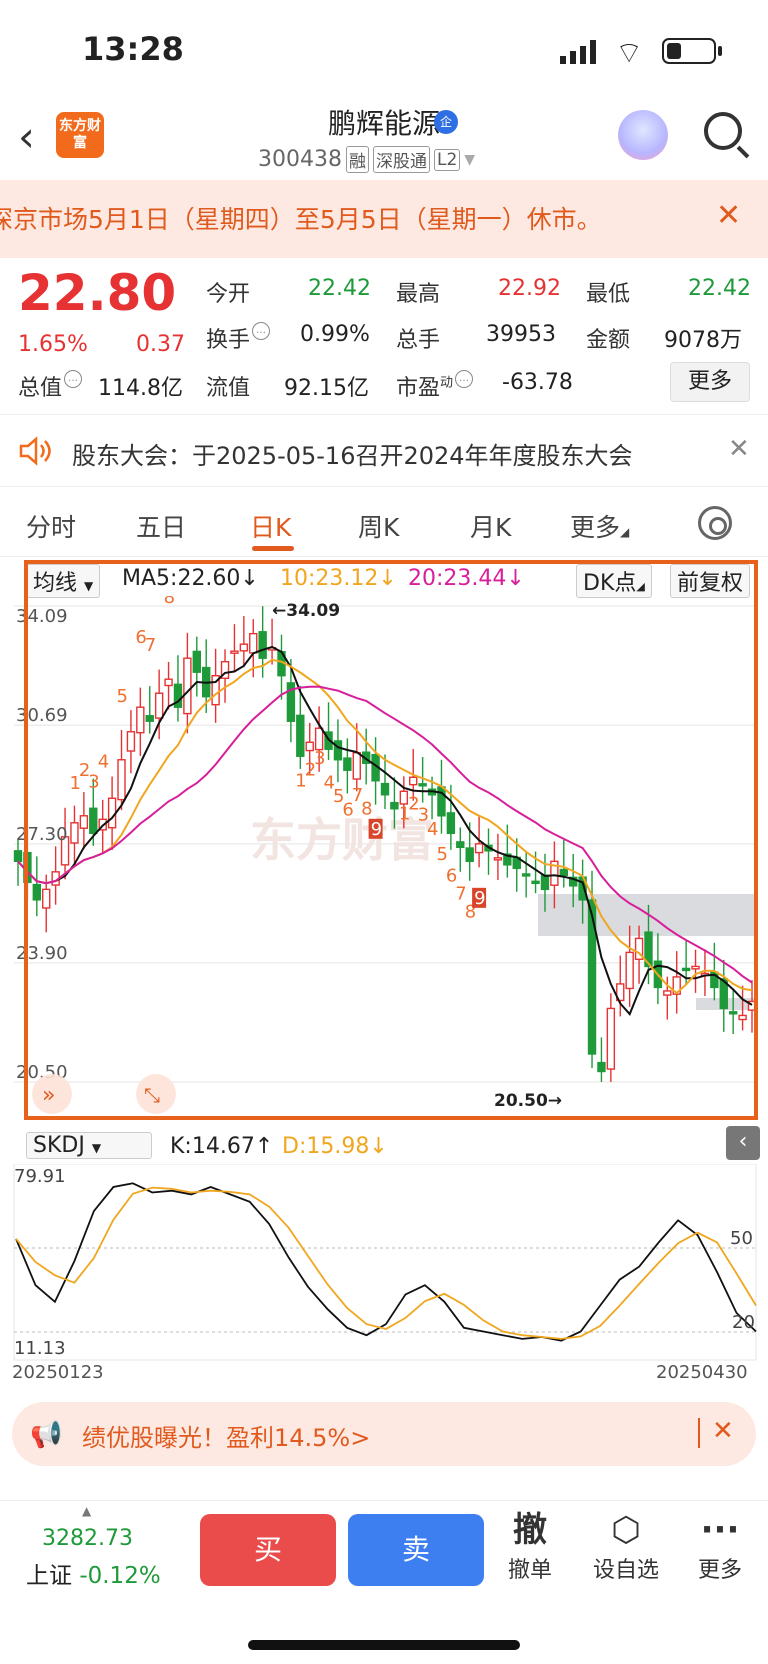 The height and width of the screenshot is (1664, 768). I want to click on watchlist-label: 设自选, so click(625, 1570).